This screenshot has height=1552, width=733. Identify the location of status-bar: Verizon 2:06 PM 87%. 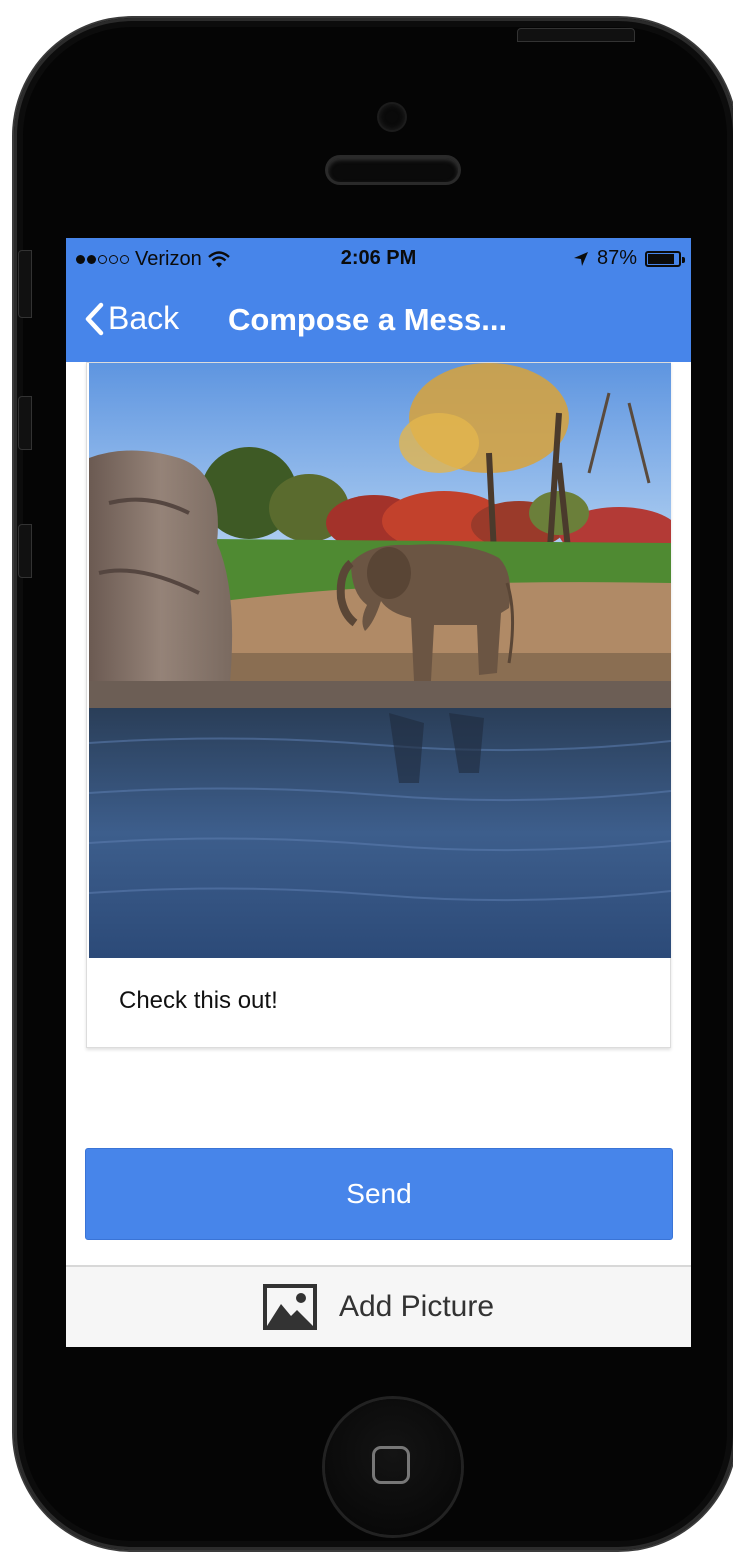
(378, 258).